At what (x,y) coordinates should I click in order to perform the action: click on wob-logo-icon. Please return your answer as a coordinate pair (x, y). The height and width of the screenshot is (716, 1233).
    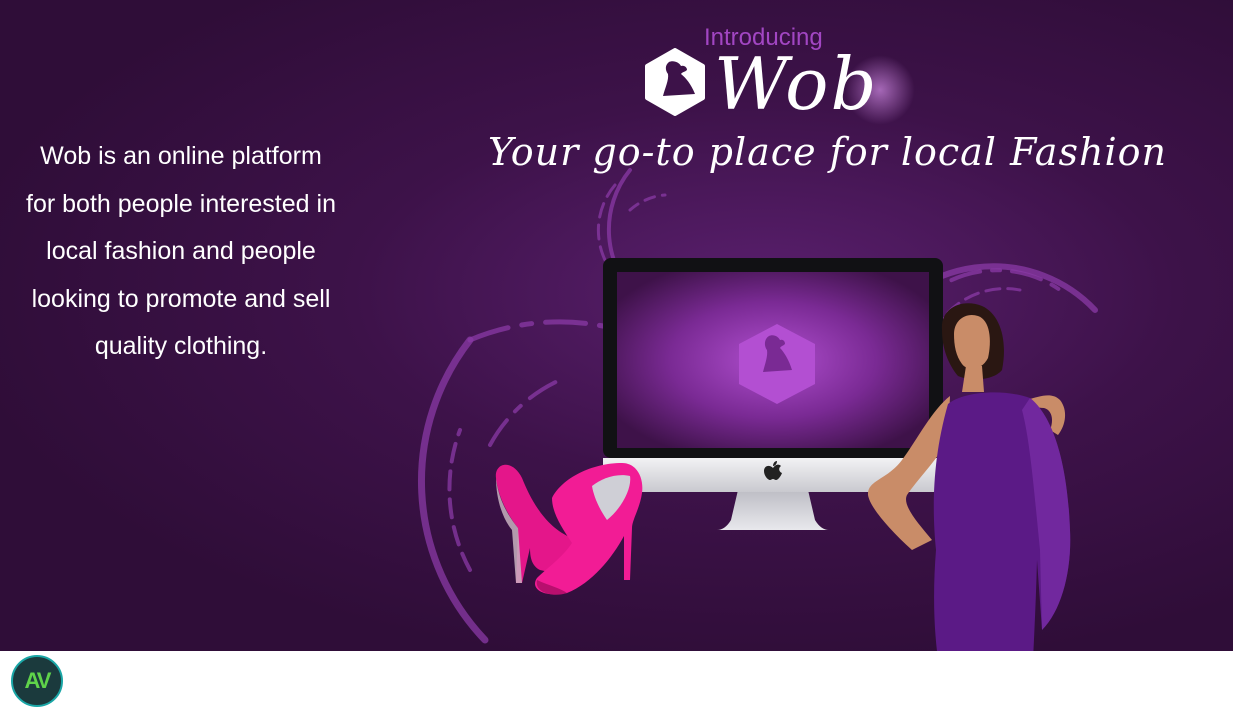
    Looking at the image, I should click on (675, 82).